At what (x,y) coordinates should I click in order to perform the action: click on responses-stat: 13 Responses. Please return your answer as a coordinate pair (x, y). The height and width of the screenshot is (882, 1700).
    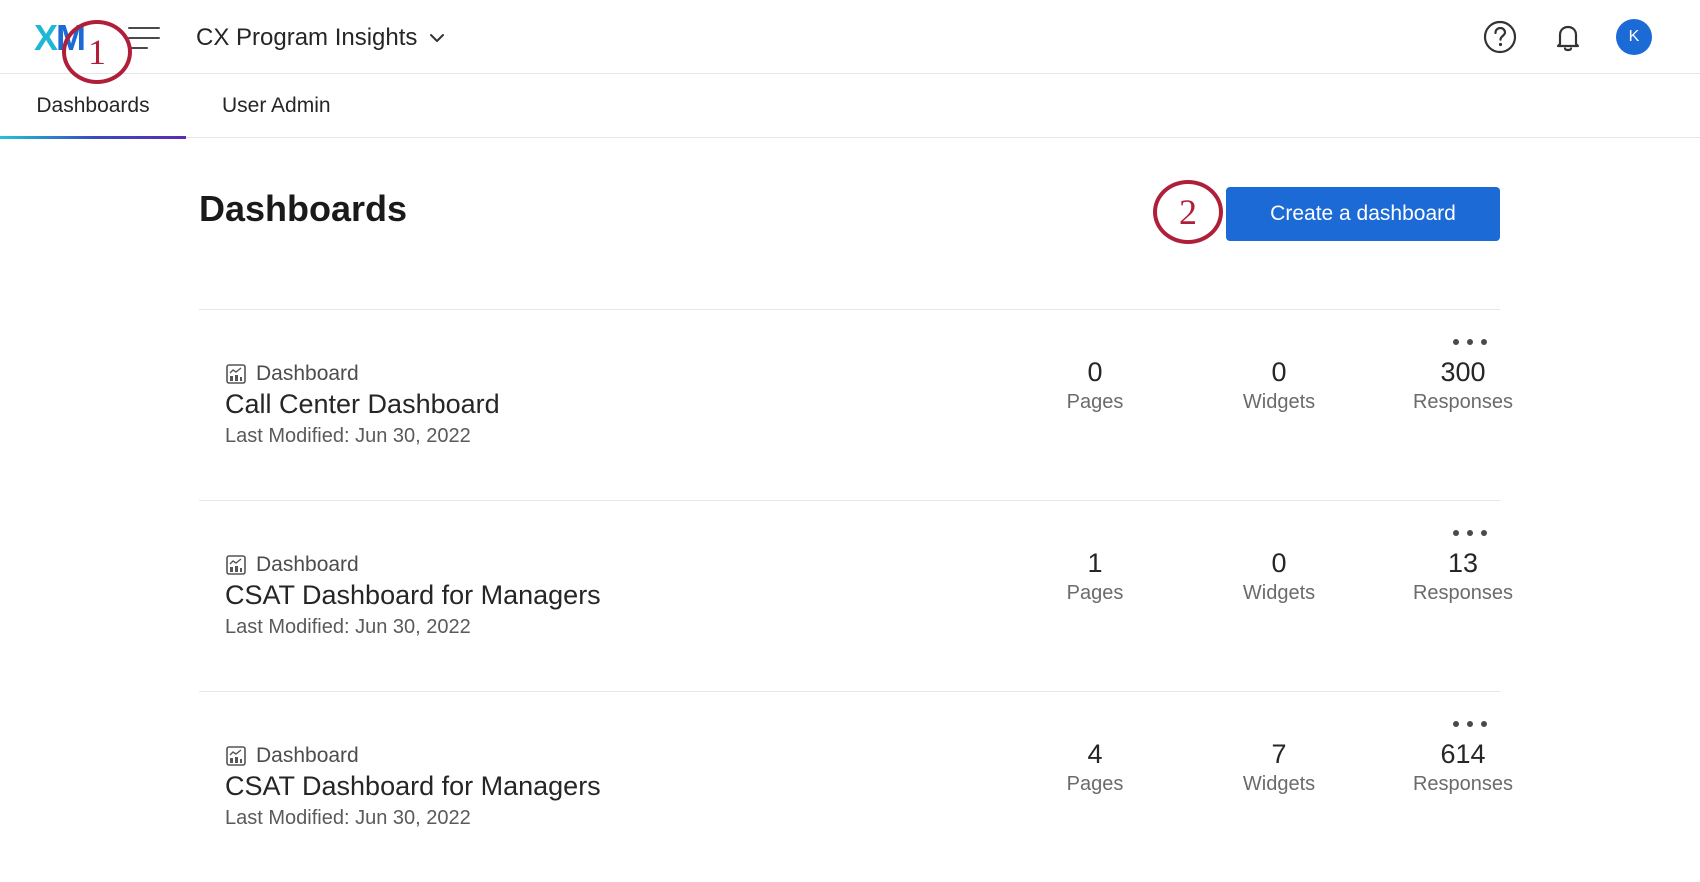
    Looking at the image, I should click on (1463, 577).